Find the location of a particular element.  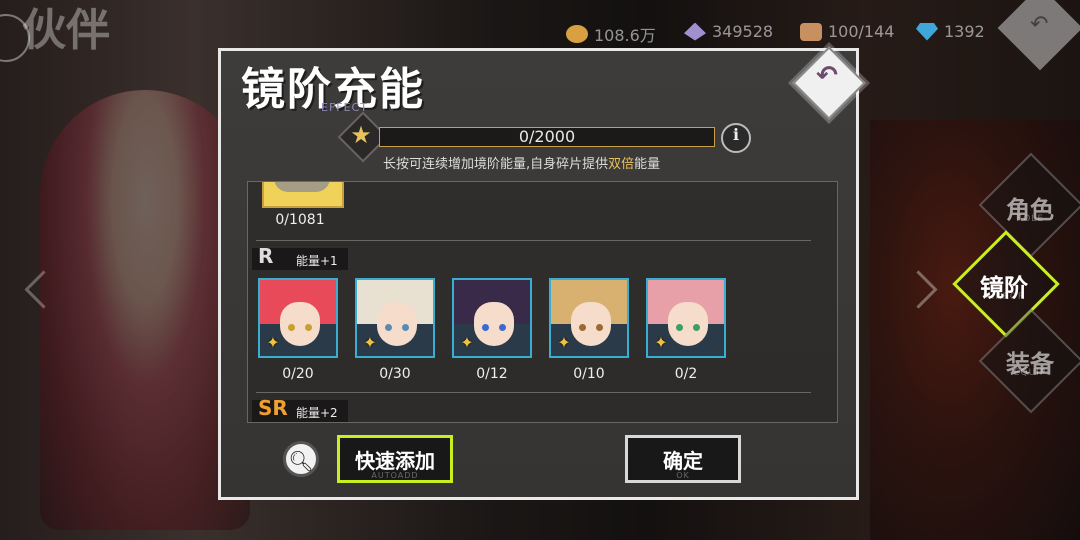

fragment-count: 0/1081 is located at coordinates (300, 220).